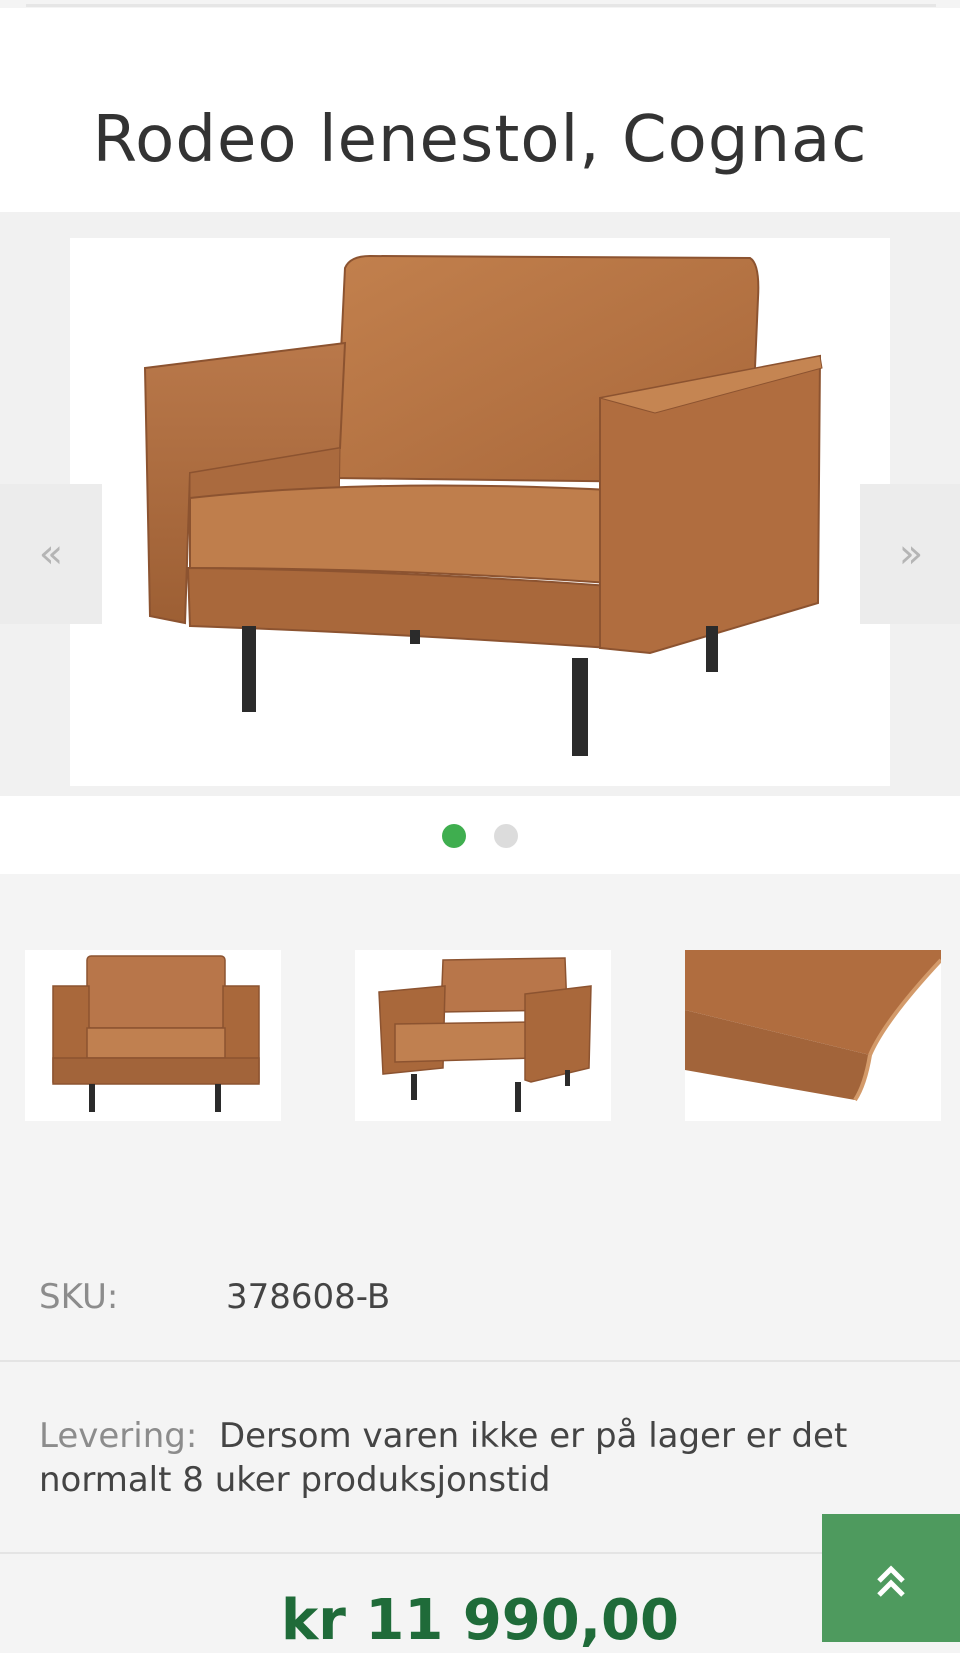 This screenshot has height=1653, width=960. I want to click on cushion-detail-thumbnail, so click(813, 1035).